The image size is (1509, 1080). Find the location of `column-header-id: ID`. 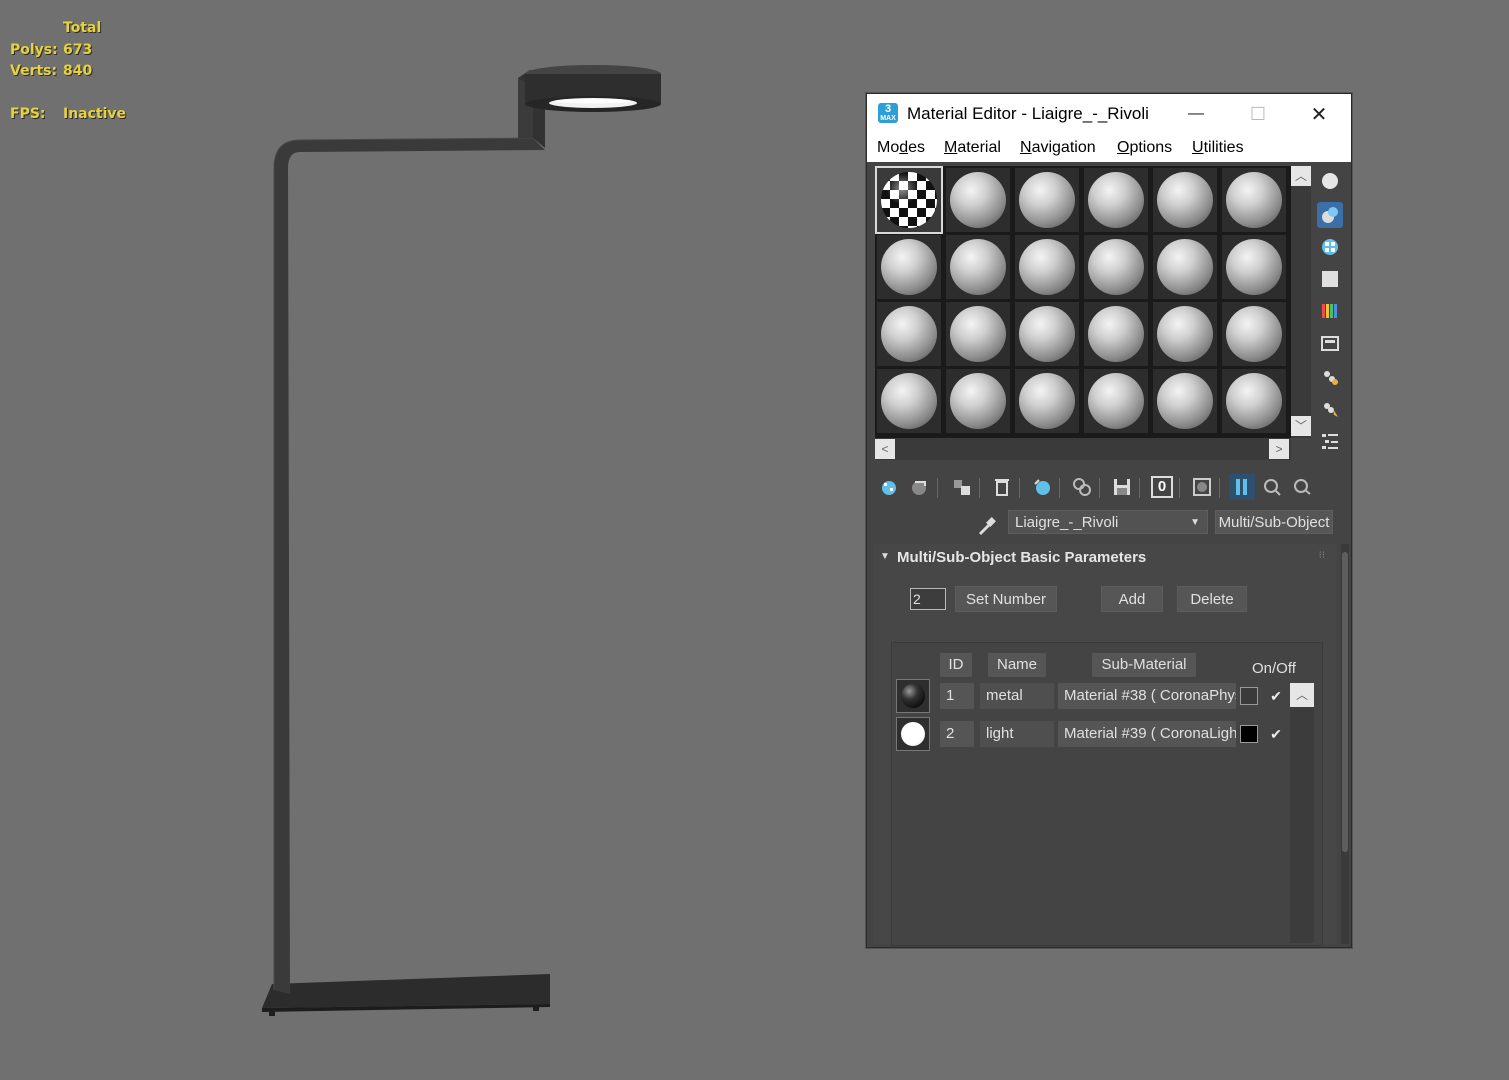

column-header-id: ID is located at coordinates (956, 665).